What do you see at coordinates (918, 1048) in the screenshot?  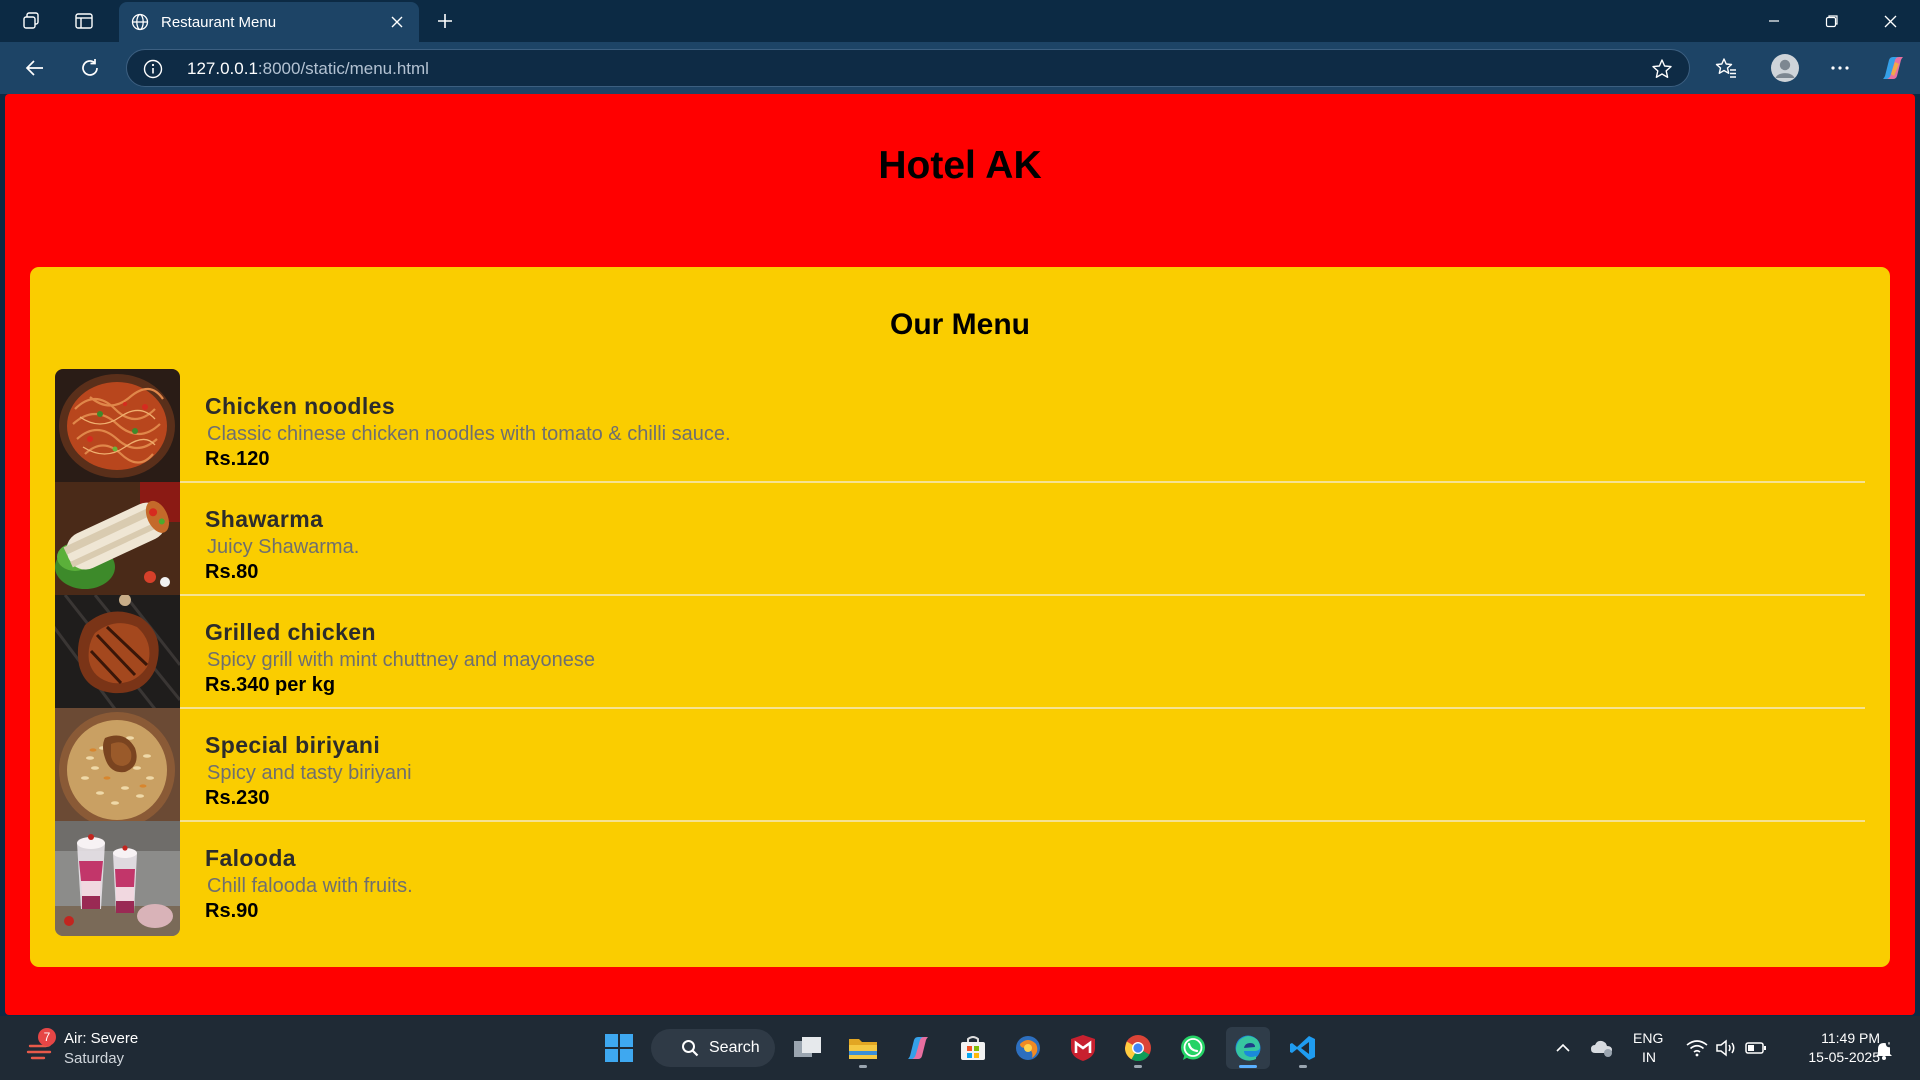 I see `copilot-app-icon` at bounding box center [918, 1048].